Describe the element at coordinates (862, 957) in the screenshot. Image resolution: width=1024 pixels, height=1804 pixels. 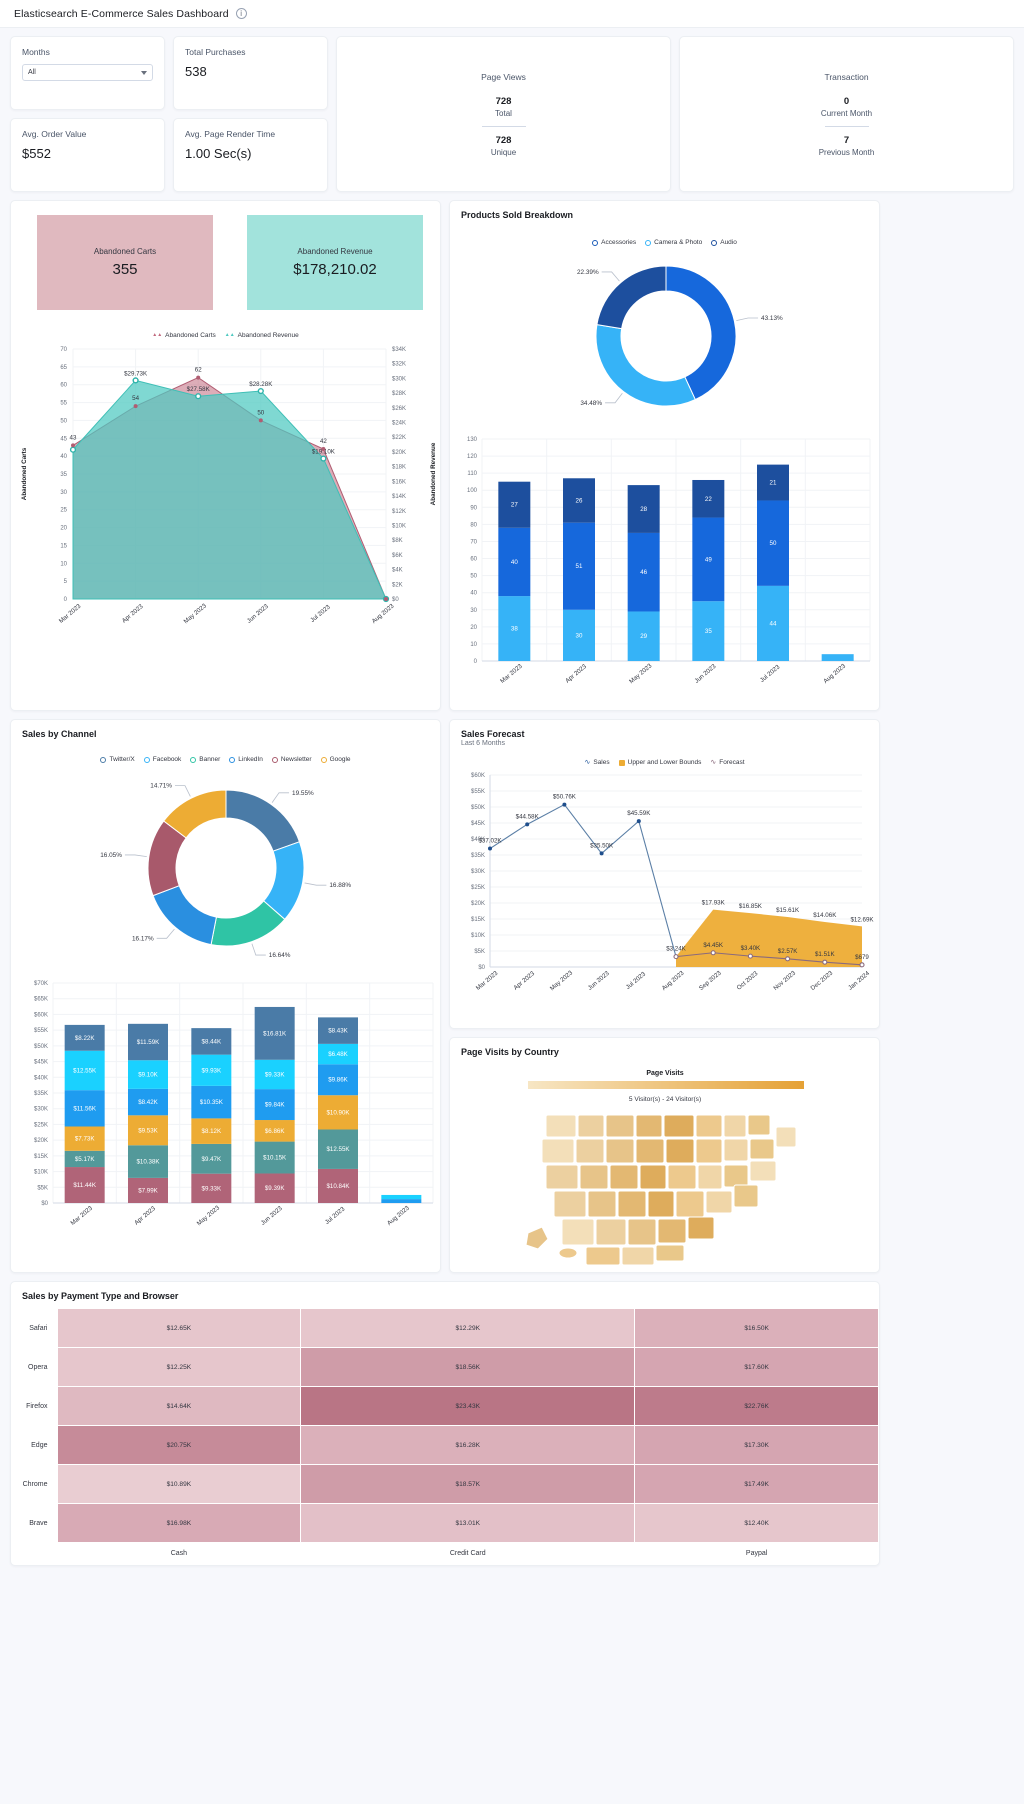
I see `svg-text: $679` at that location.